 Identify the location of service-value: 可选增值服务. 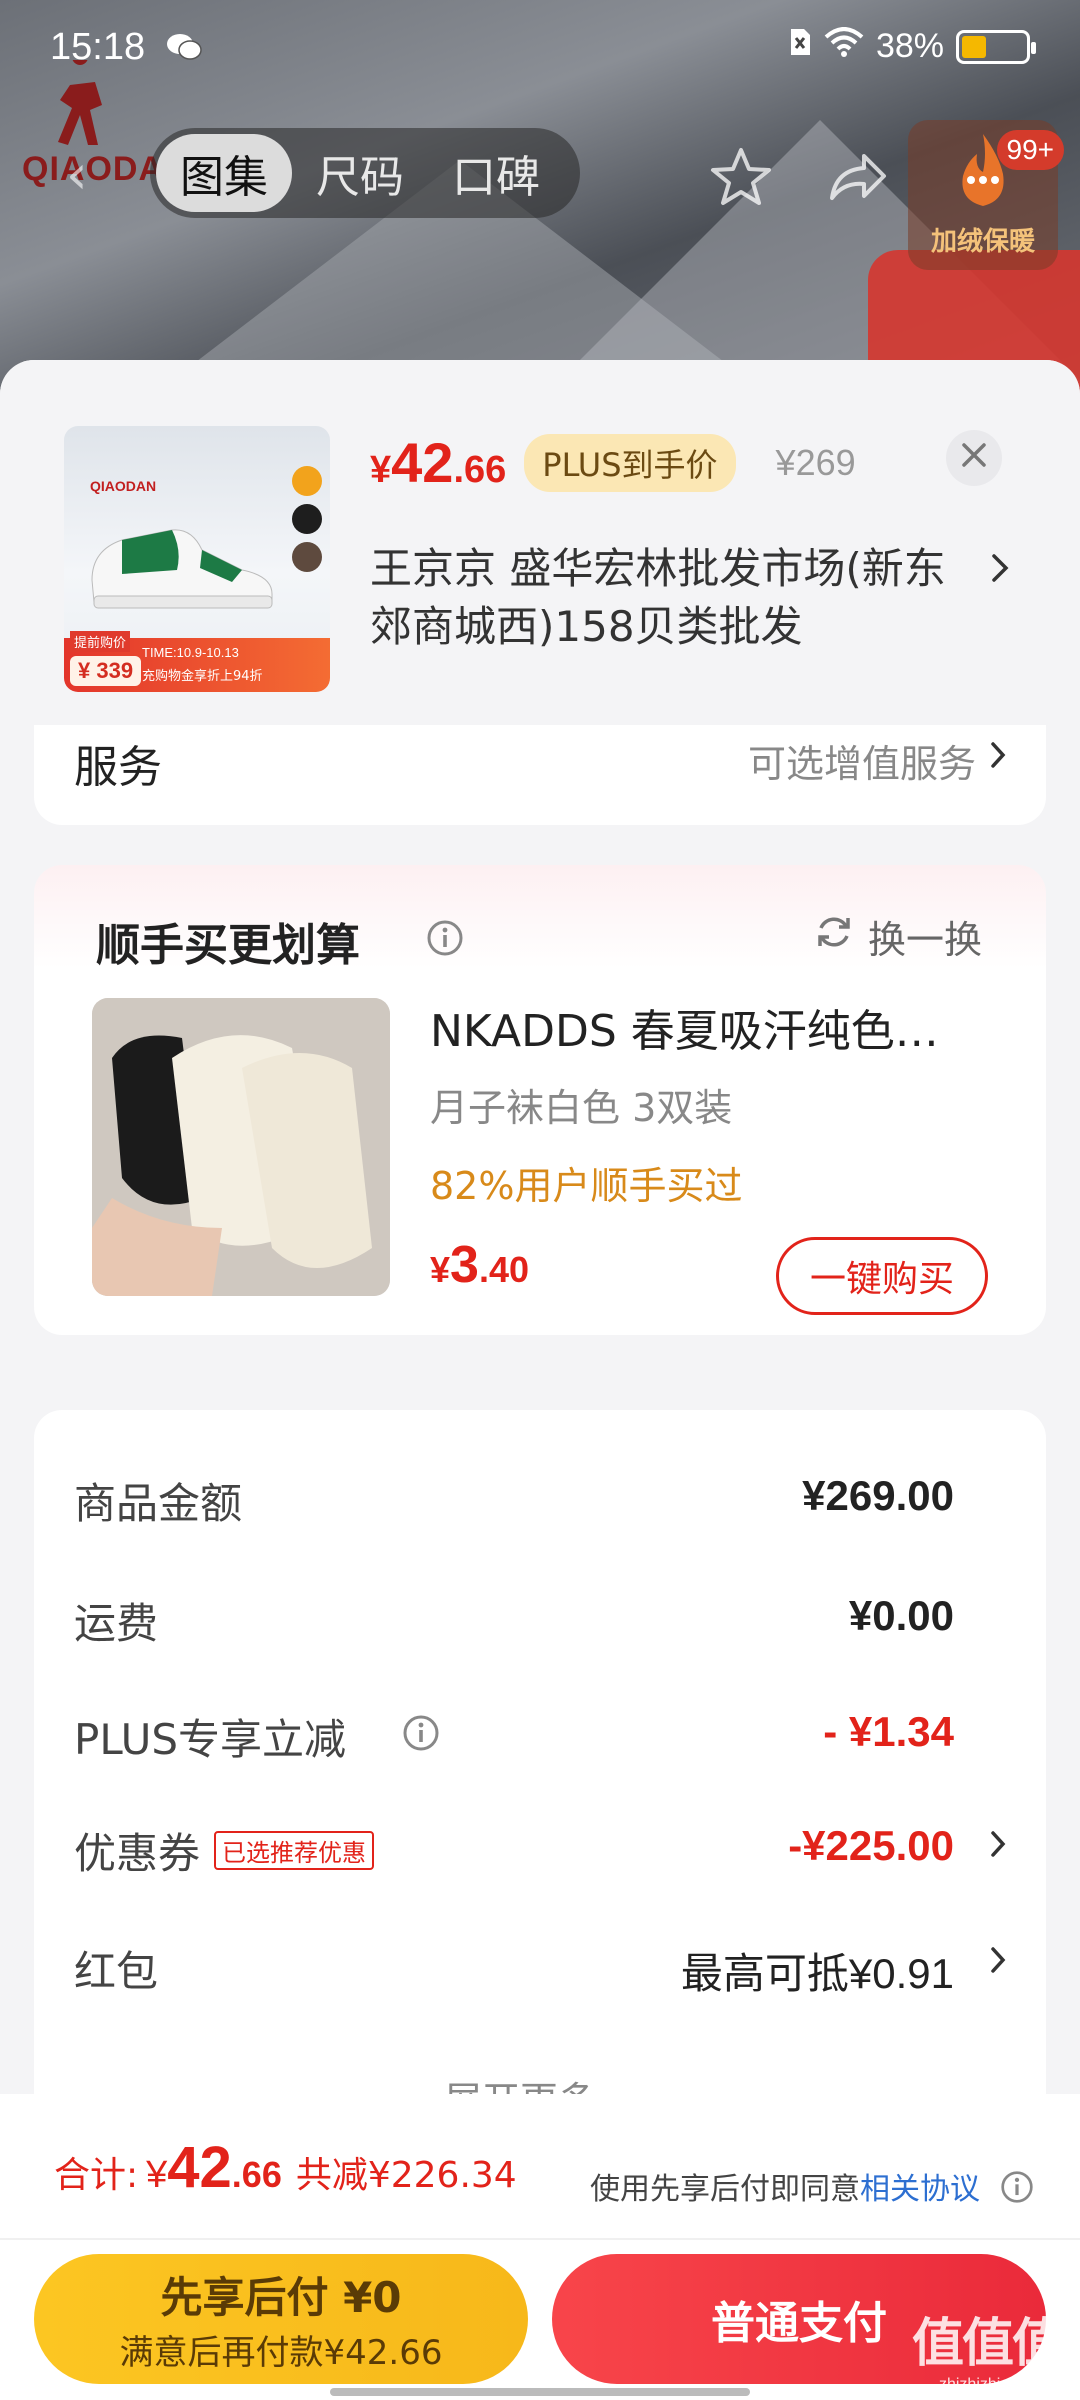
(861, 764).